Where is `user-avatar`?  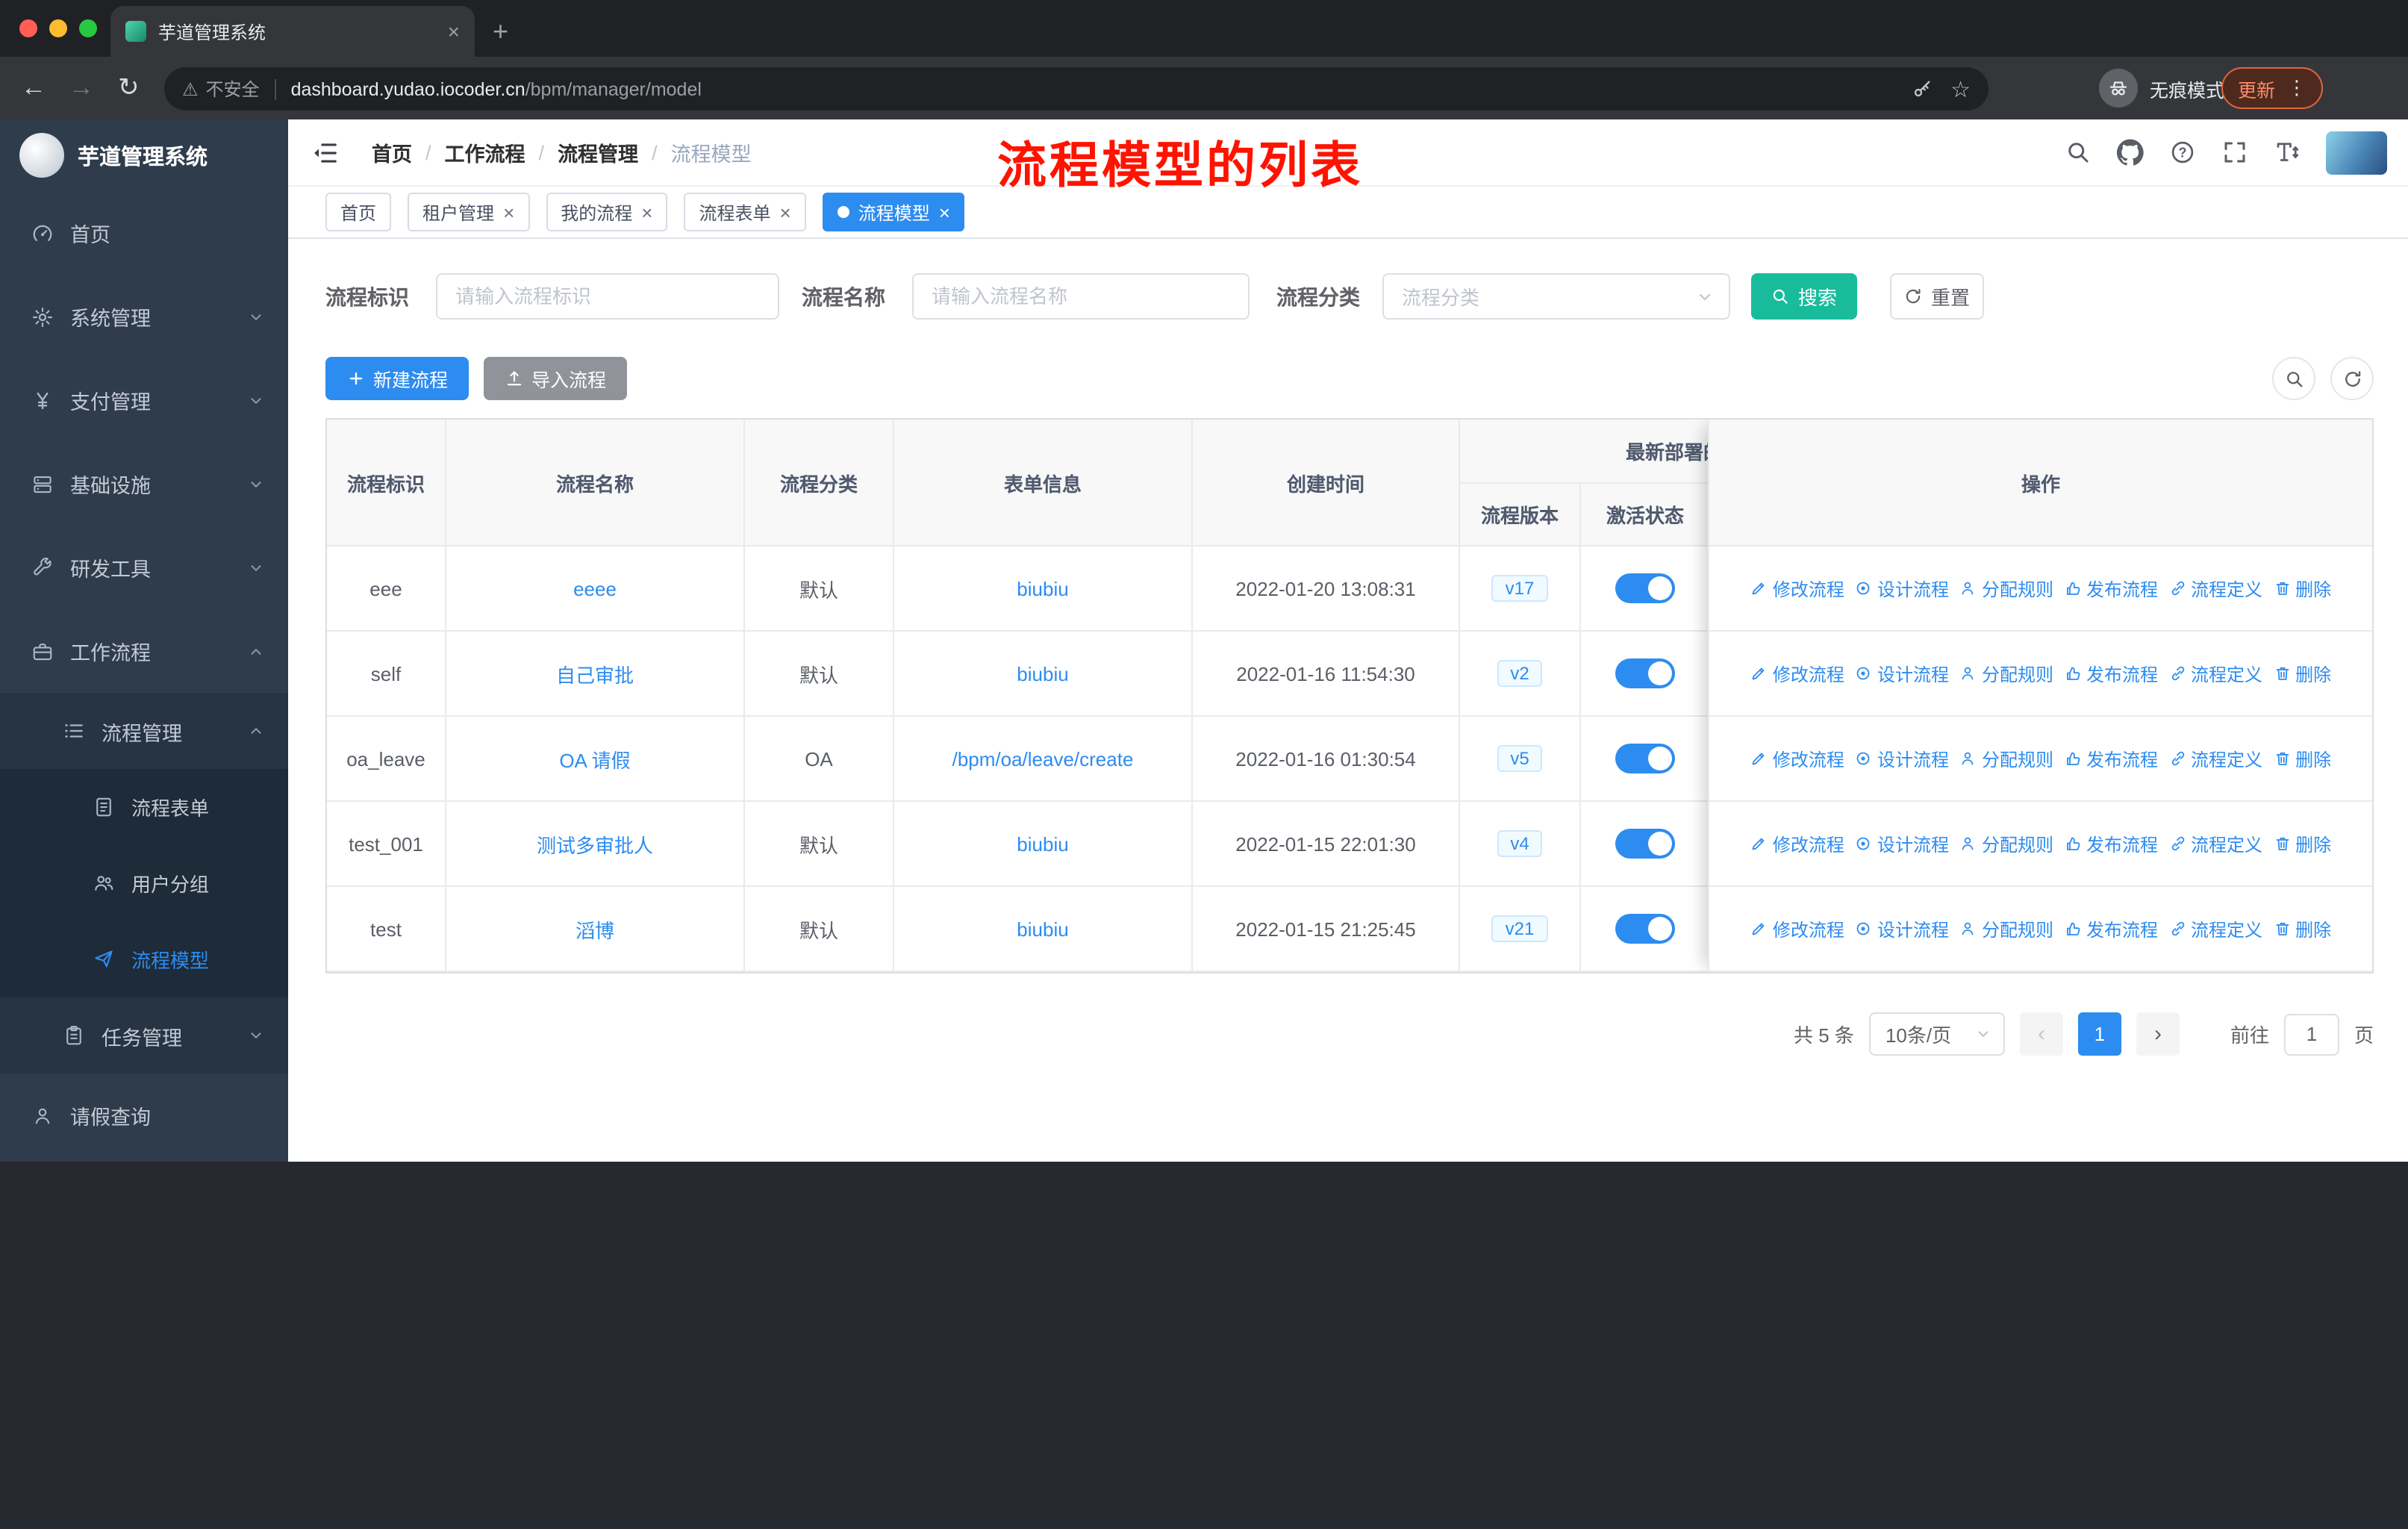 user-avatar is located at coordinates (2356, 152).